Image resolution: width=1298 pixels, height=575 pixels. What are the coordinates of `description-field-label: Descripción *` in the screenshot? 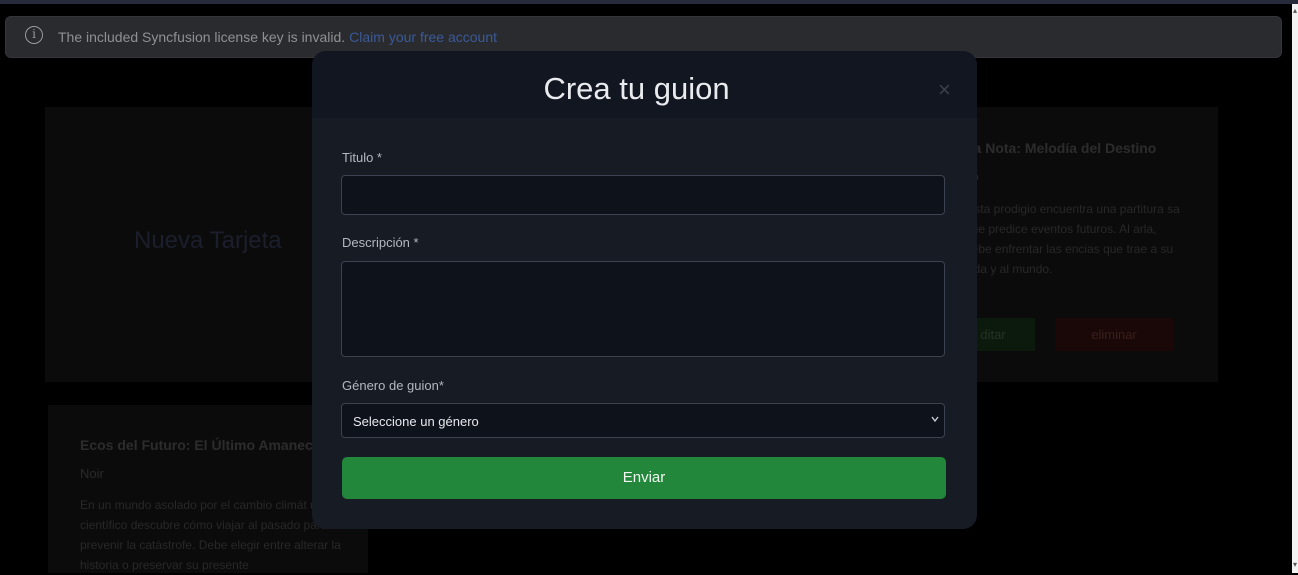 It's located at (380, 242).